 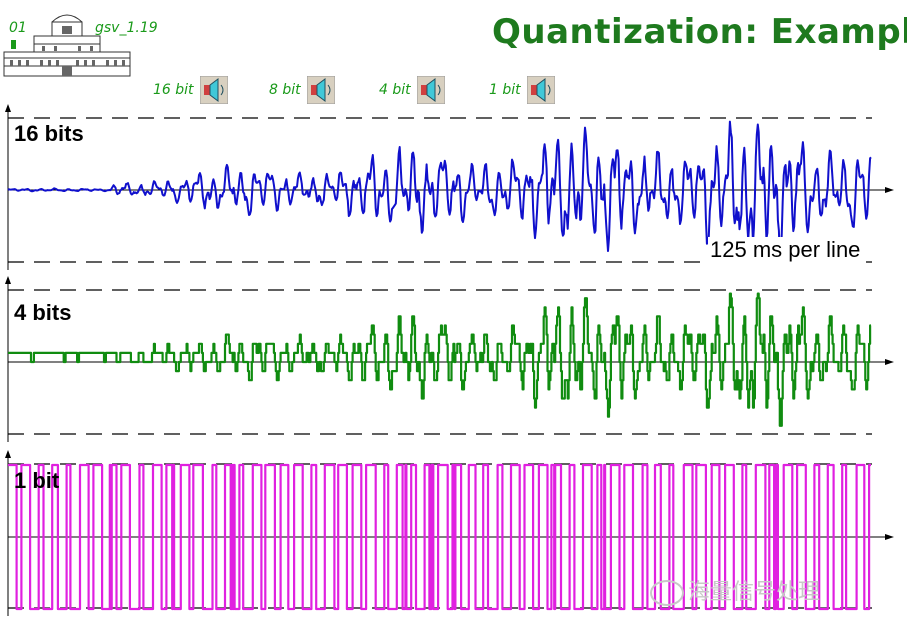 I want to click on panel-label-1bit: 1 bit, so click(x=37, y=480).